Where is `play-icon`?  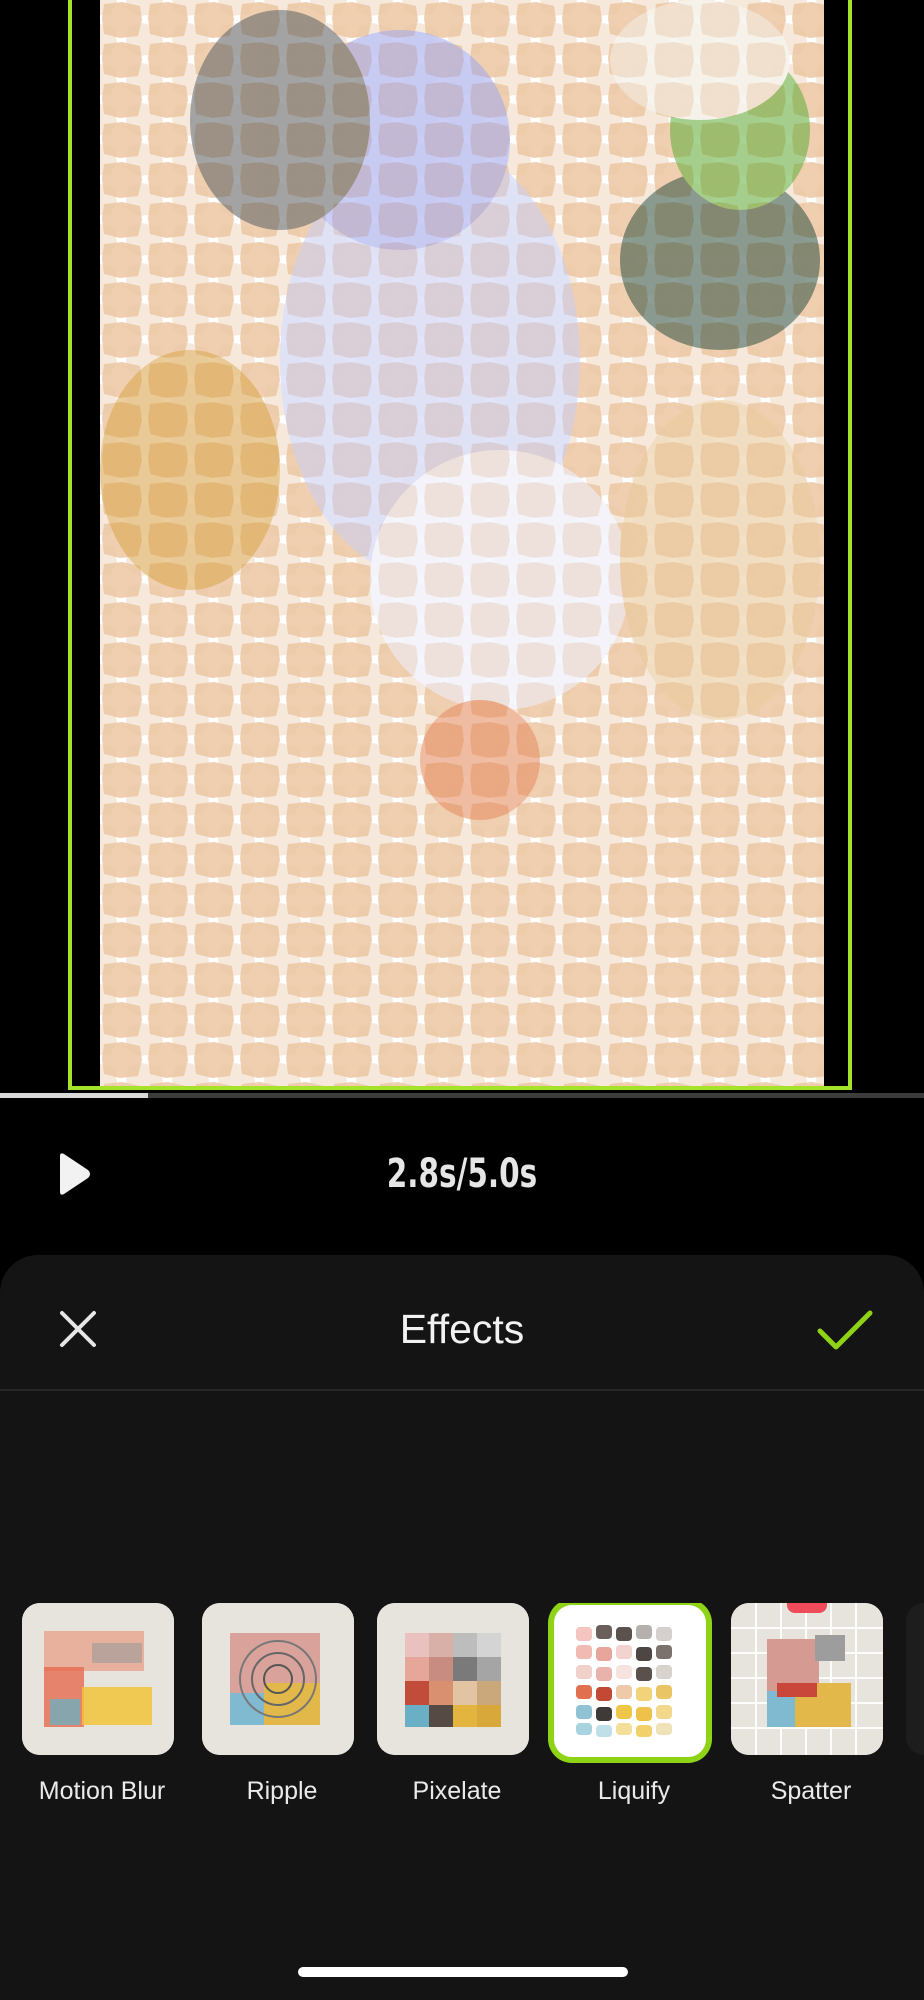
play-icon is located at coordinates (75, 1174).